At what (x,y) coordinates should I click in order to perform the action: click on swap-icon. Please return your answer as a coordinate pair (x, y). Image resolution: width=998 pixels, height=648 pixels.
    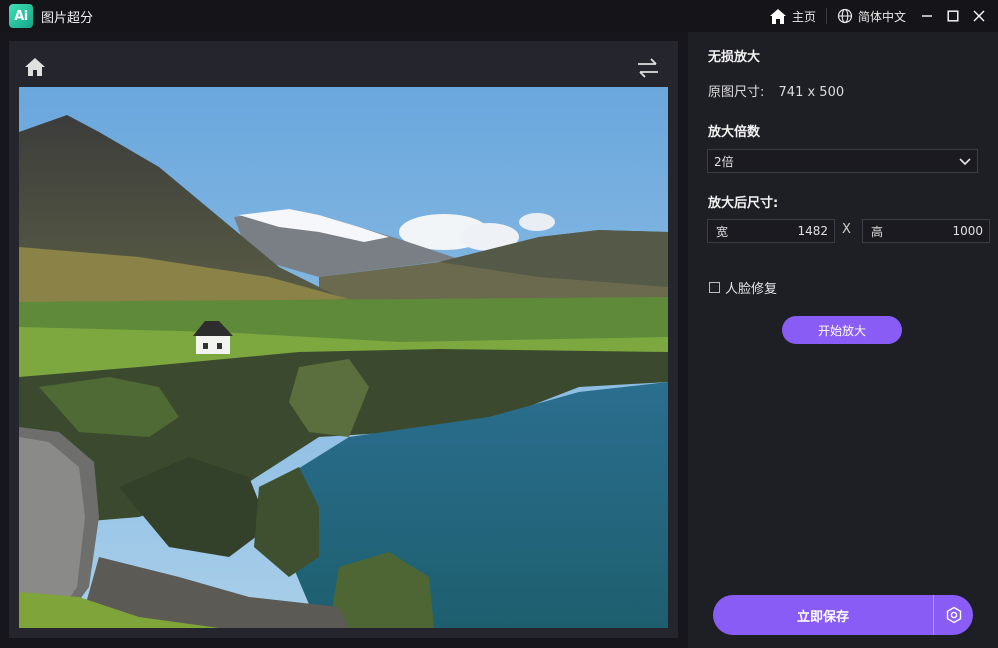
    Looking at the image, I should click on (648, 68).